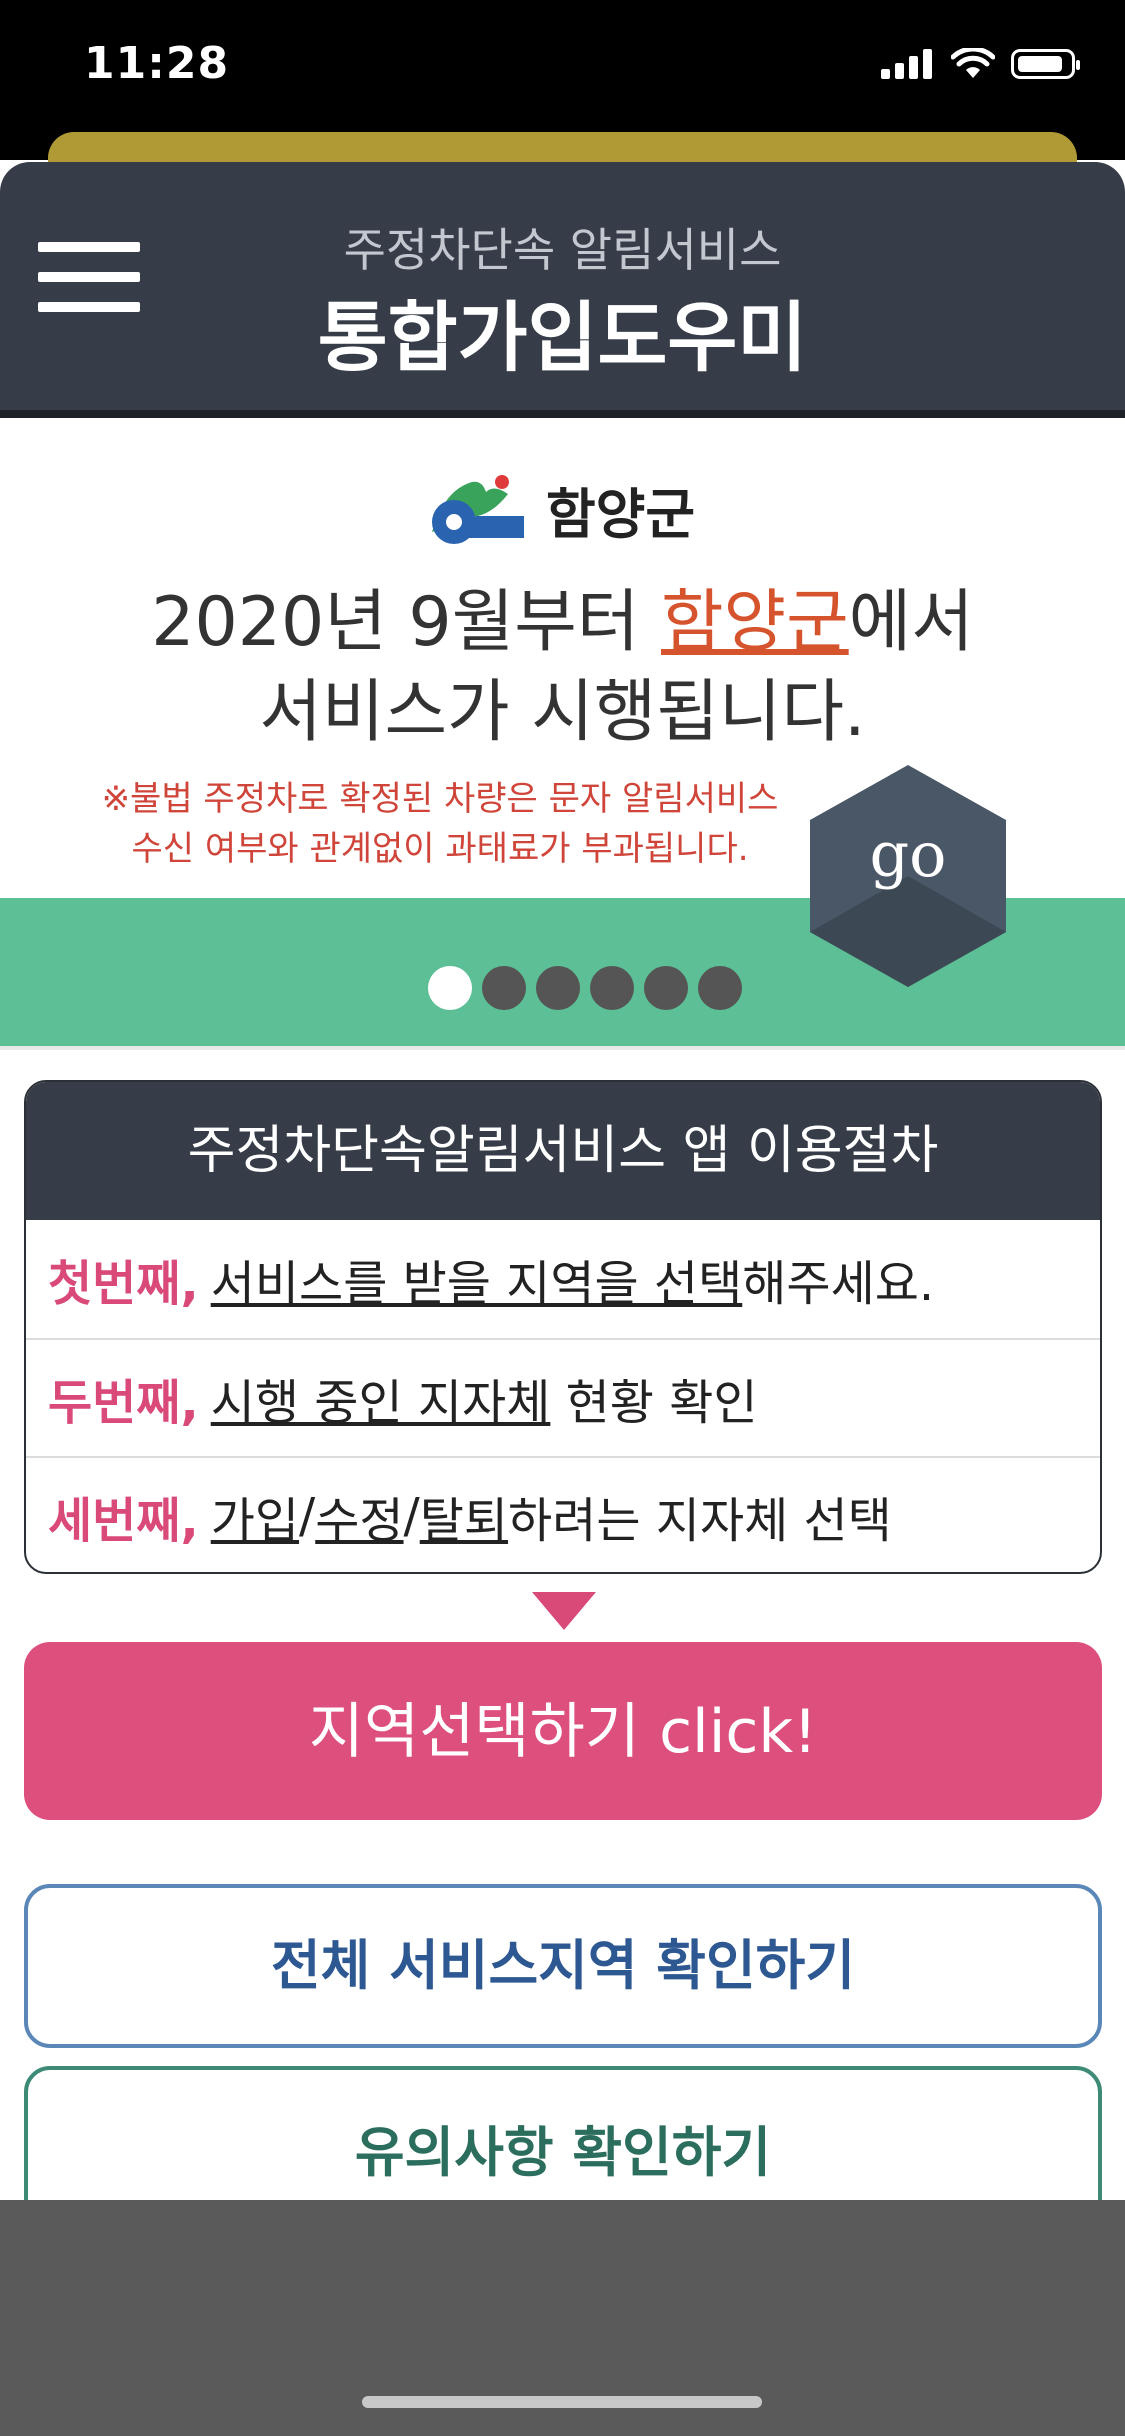 The height and width of the screenshot is (2436, 1125). Describe the element at coordinates (973, 63) in the screenshot. I see `wifi-icon` at that location.